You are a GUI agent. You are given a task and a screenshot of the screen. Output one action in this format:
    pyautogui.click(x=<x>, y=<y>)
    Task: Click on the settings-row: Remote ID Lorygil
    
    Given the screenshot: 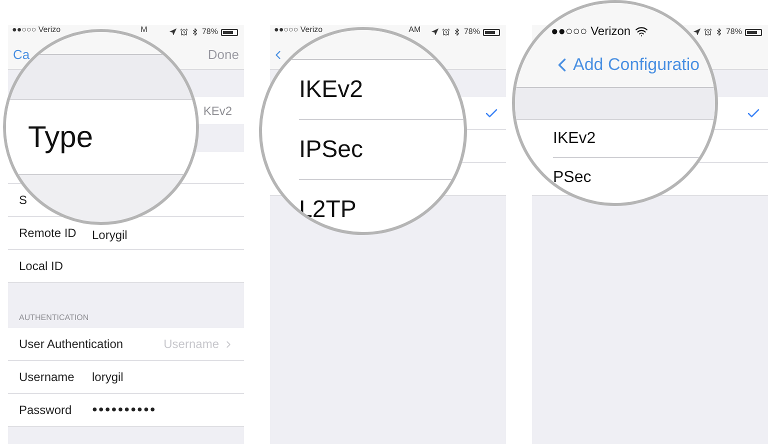 What is the action you would take?
    pyautogui.click(x=126, y=233)
    